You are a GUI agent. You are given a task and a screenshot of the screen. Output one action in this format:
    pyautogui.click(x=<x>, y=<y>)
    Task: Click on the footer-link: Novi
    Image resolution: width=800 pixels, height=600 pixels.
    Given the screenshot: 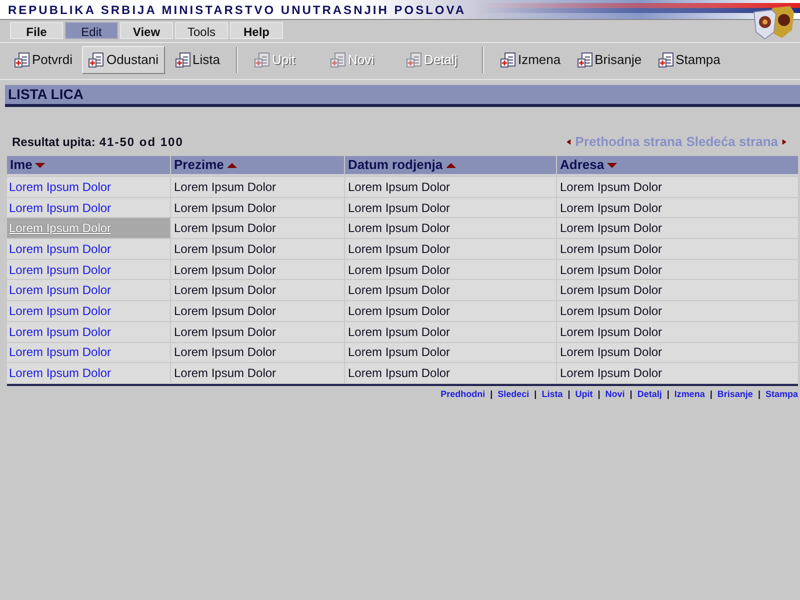 What is the action you would take?
    pyautogui.click(x=615, y=395)
    